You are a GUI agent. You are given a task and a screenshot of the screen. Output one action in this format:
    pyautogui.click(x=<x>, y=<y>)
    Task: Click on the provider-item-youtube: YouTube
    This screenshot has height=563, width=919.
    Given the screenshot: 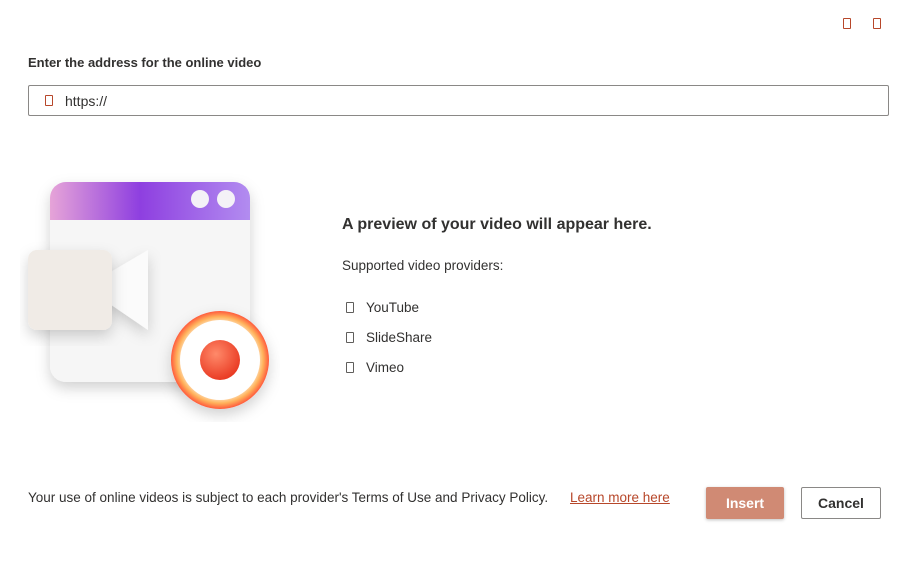 What is the action you would take?
    pyautogui.click(x=389, y=307)
    